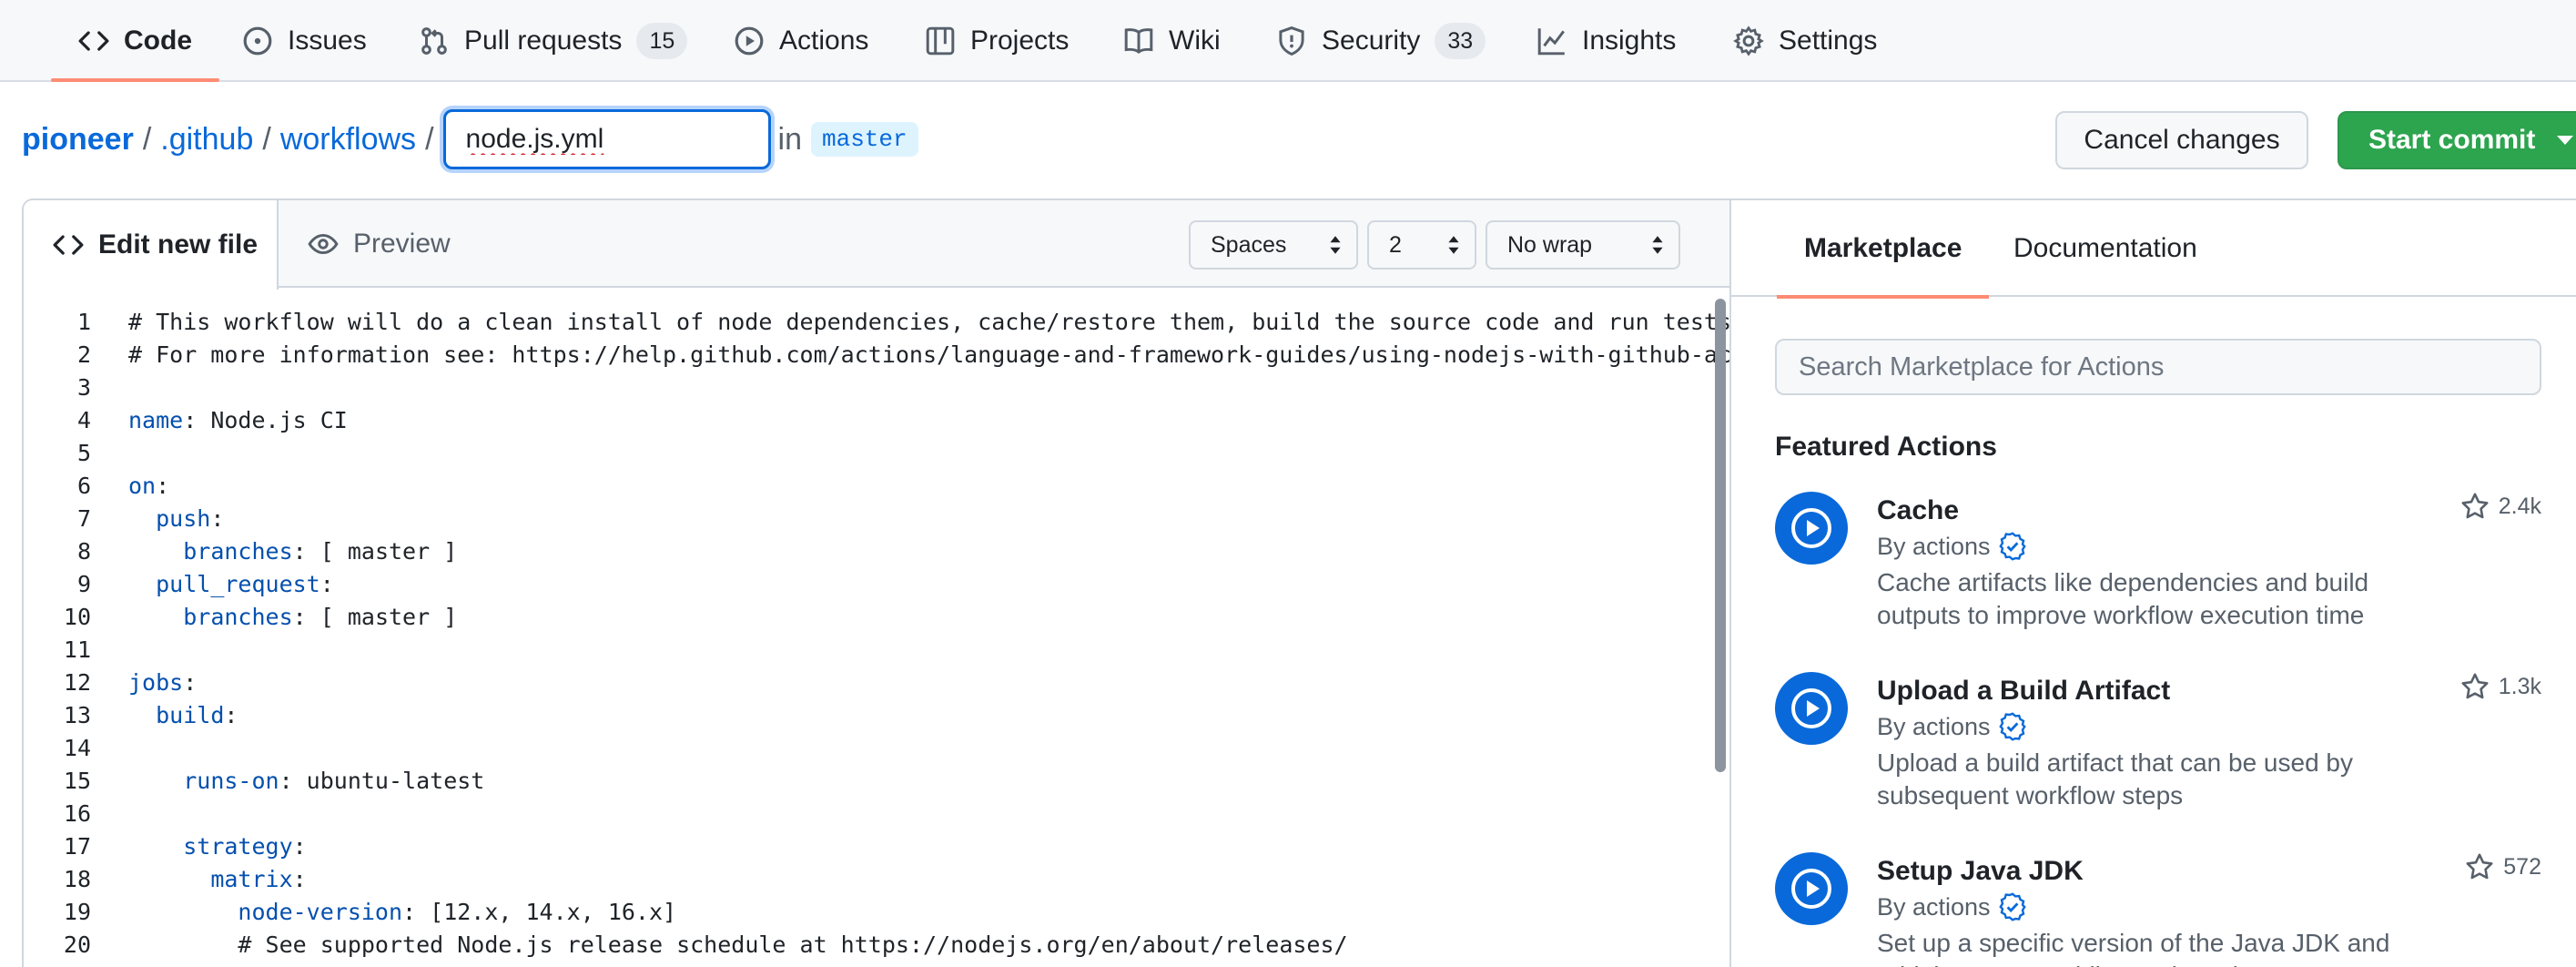  I want to click on nav-label: Code, so click(158, 40).